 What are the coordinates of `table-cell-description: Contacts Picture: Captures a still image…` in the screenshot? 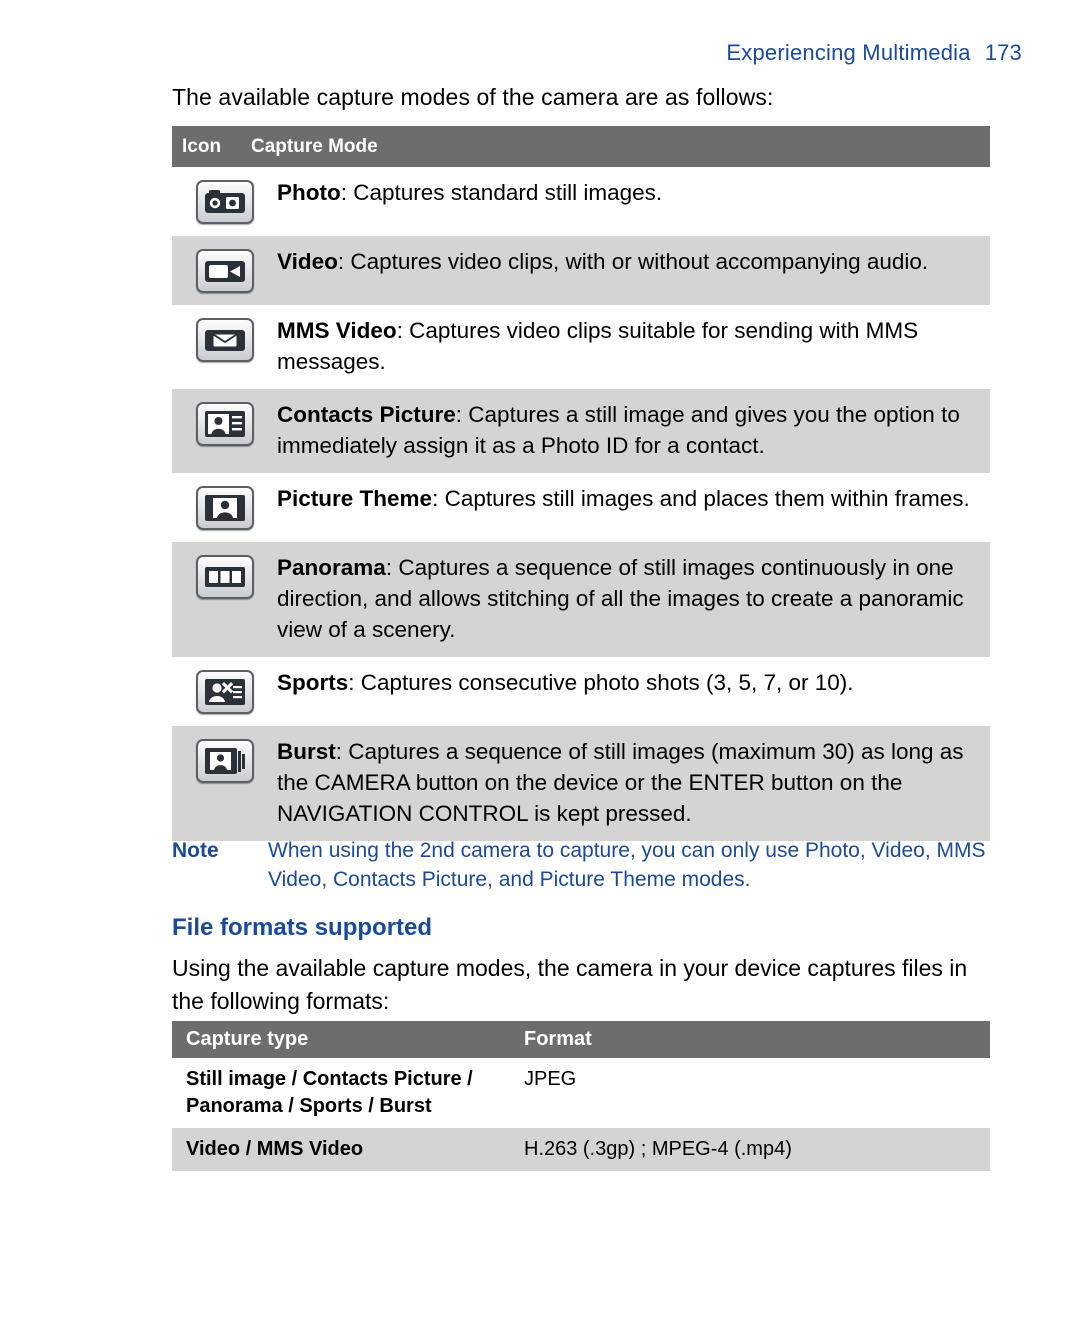 It's located at (633, 430).